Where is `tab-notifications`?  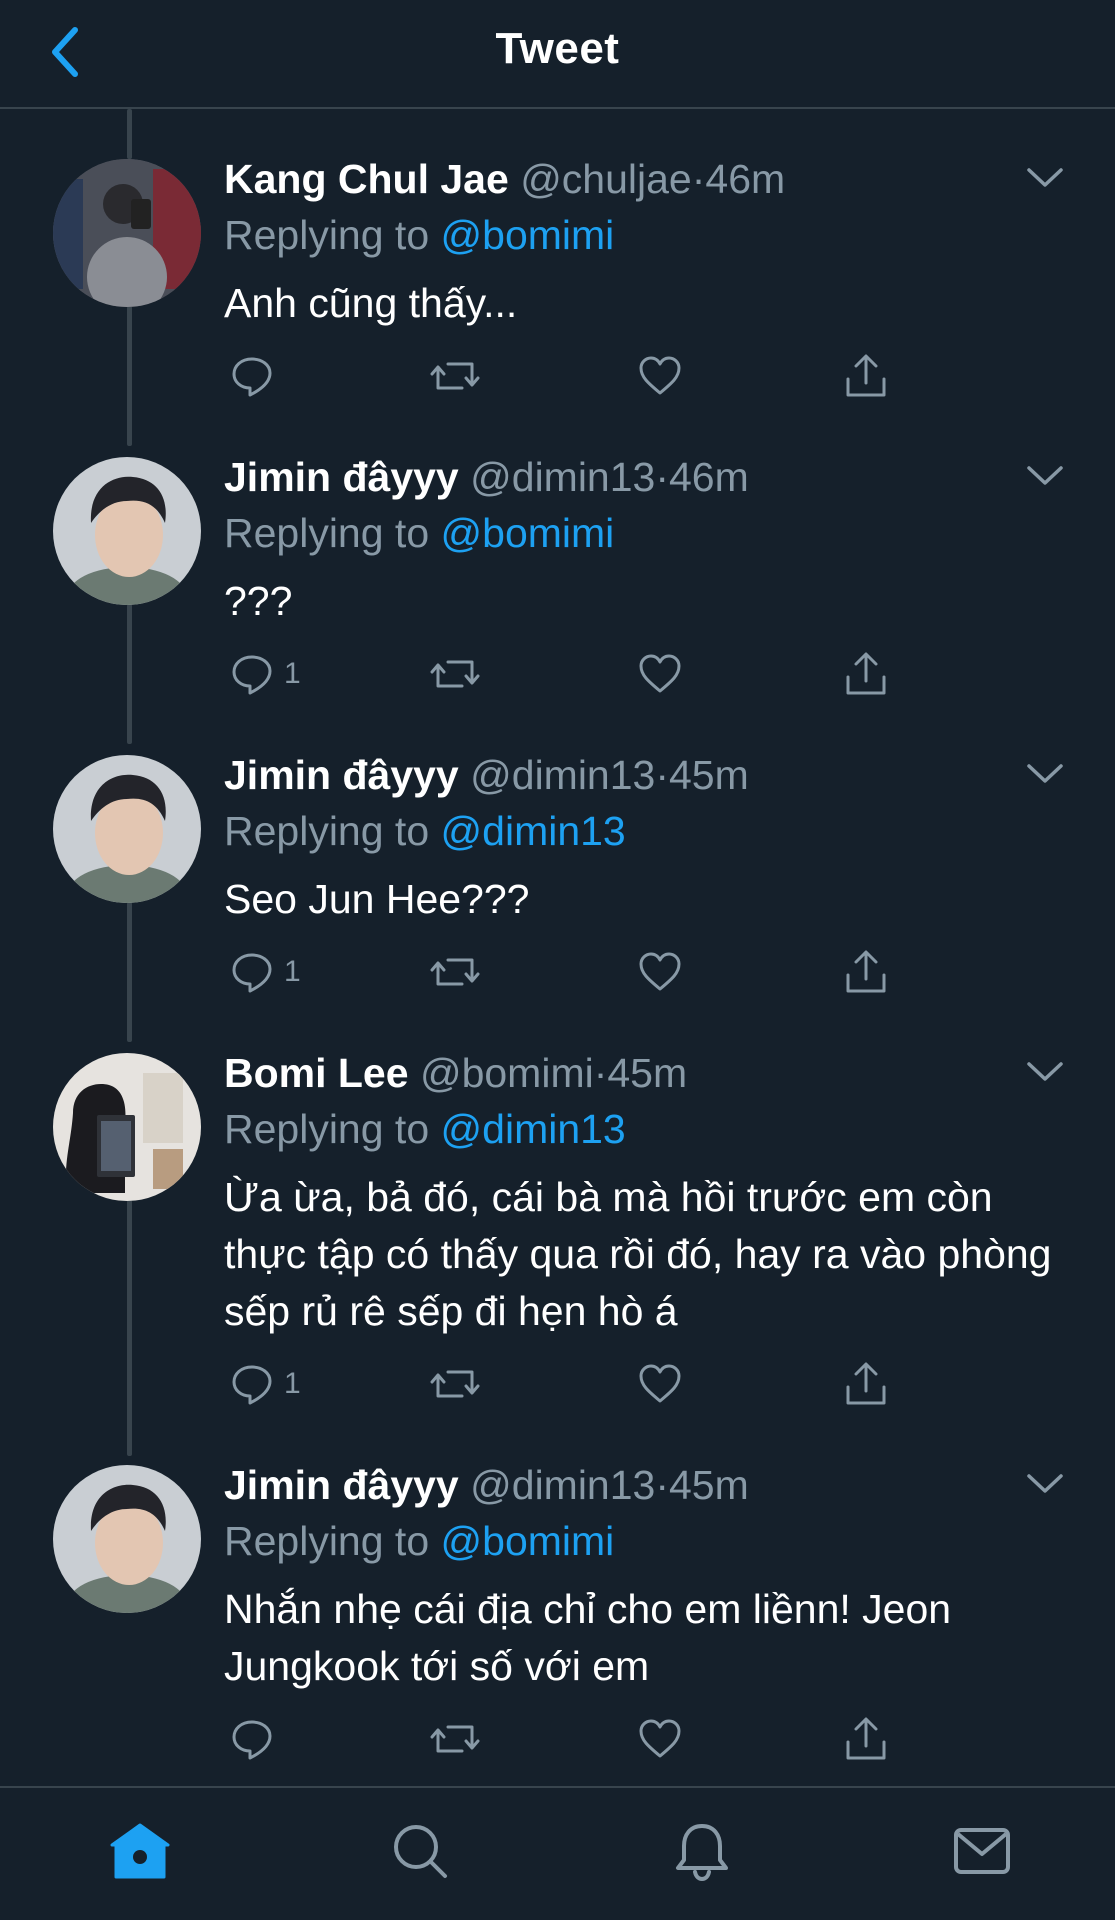
tab-notifications is located at coordinates (702, 1851).